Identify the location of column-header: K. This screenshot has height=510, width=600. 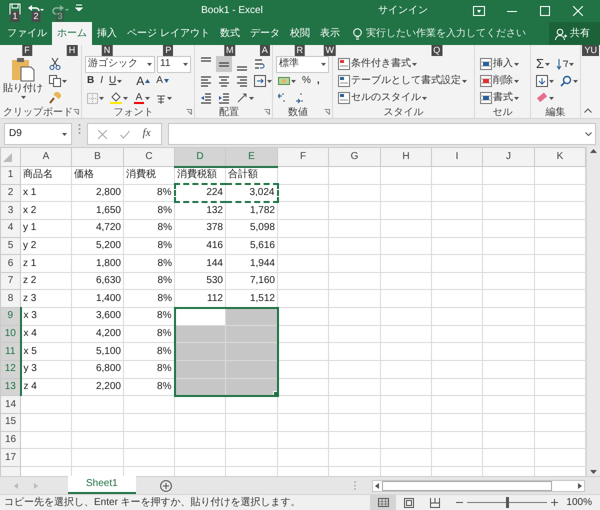
(560, 157).